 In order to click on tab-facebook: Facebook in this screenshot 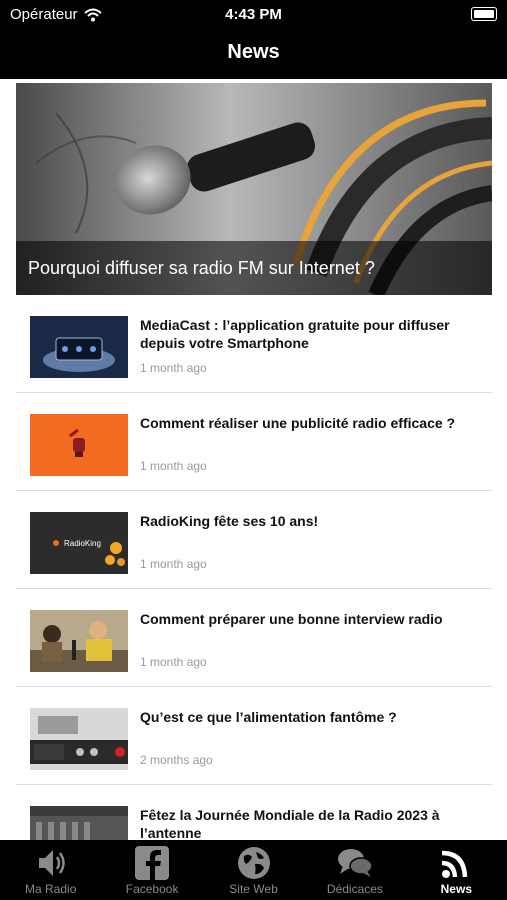, I will do `click(151, 870)`.